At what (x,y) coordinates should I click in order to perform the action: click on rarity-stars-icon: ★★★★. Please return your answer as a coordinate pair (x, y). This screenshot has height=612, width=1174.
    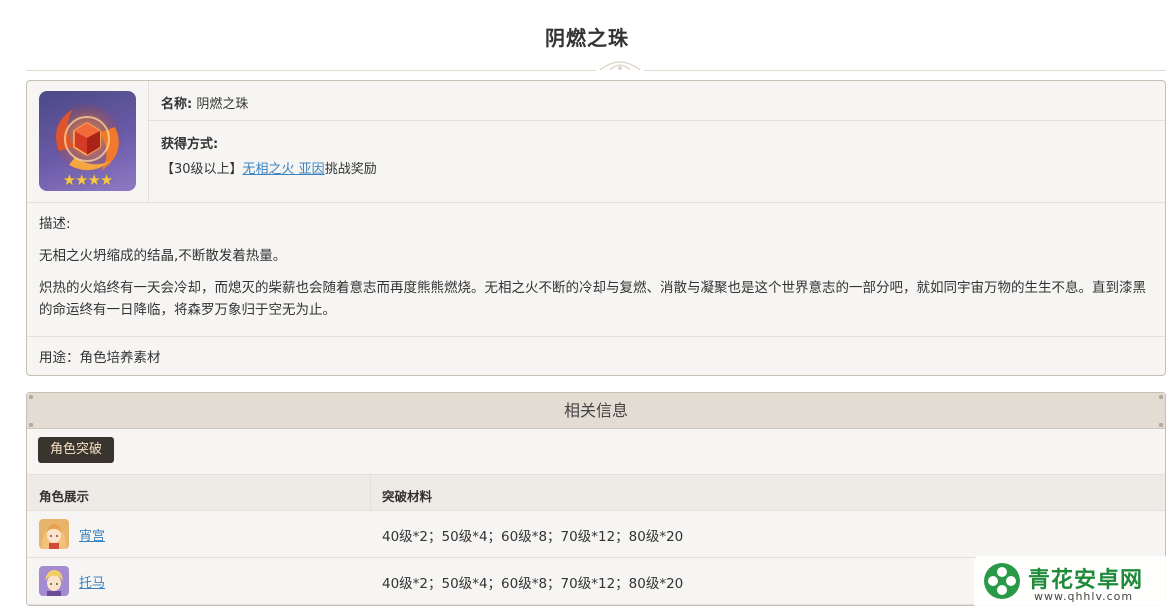
    Looking at the image, I should click on (88, 180).